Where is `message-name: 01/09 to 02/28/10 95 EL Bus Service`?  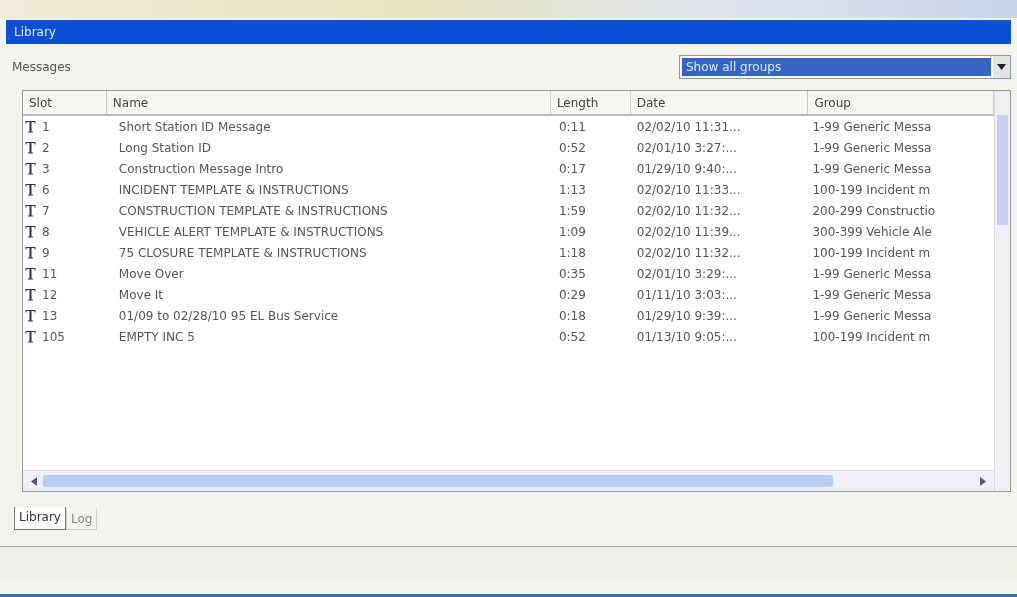
message-name: 01/09 to 02/28/10 95 EL Bus Service is located at coordinates (228, 315).